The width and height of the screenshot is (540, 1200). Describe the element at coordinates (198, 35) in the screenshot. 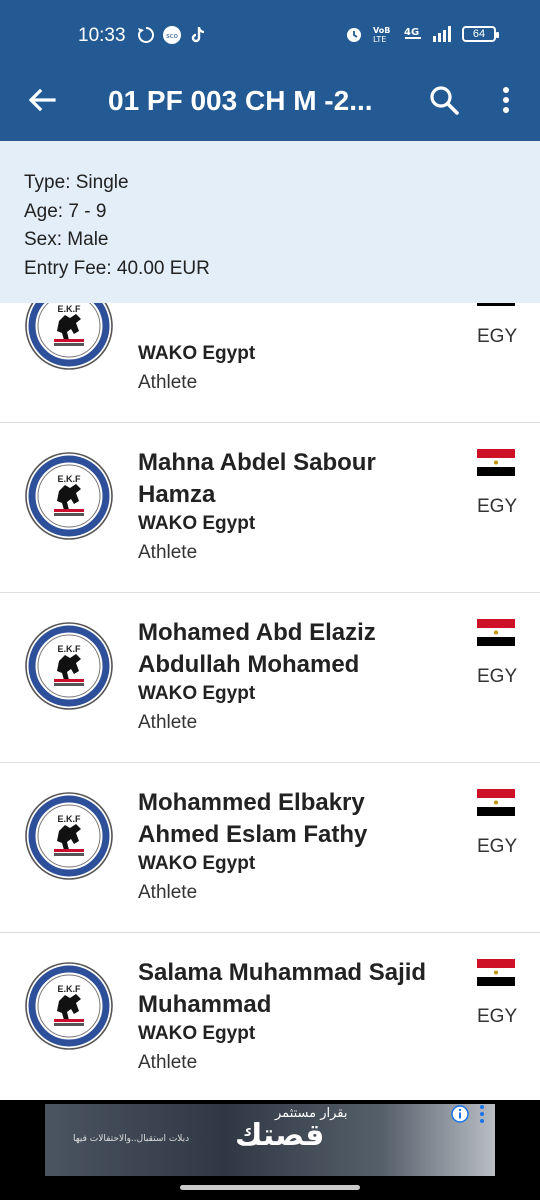

I see `tiktok-icon` at that location.